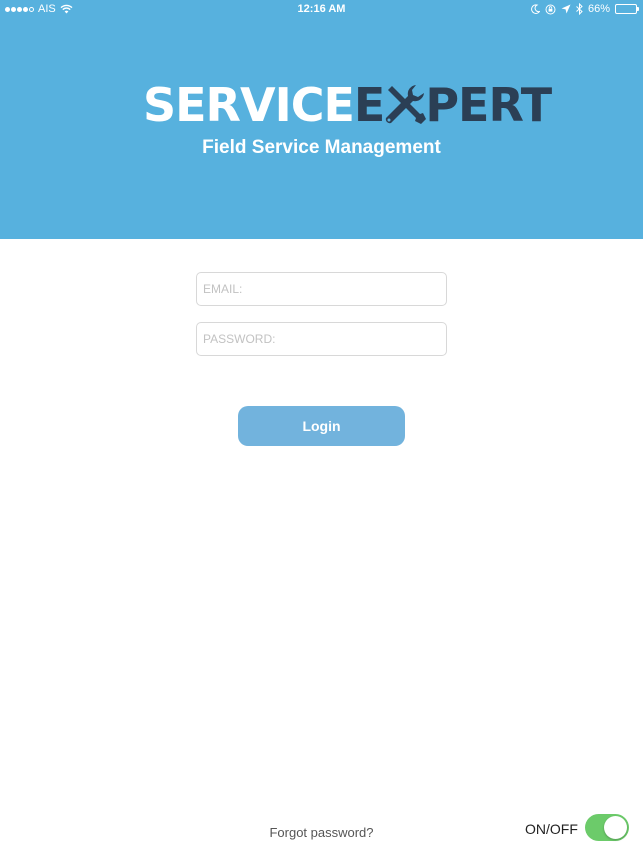 Image resolution: width=643 pixels, height=858 pixels. What do you see at coordinates (66, 9) in the screenshot?
I see `wifi-icon` at bounding box center [66, 9].